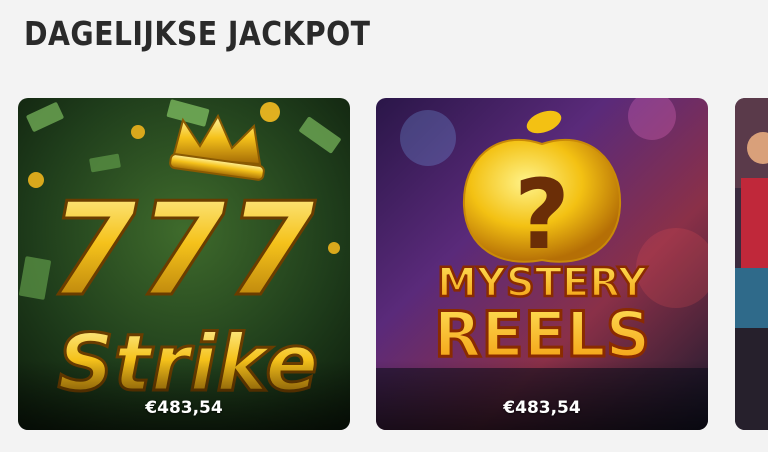 Image resolution: width=768 pixels, height=452 pixels. I want to click on game-card-partial, so click(751, 264).